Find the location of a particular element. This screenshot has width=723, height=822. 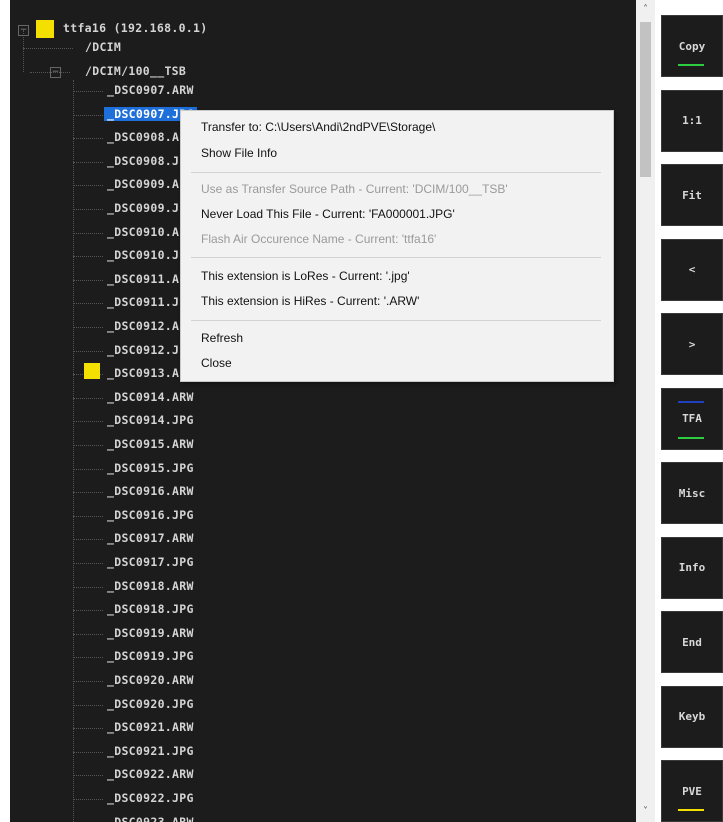

side-button-label: < is located at coordinates (692, 269).